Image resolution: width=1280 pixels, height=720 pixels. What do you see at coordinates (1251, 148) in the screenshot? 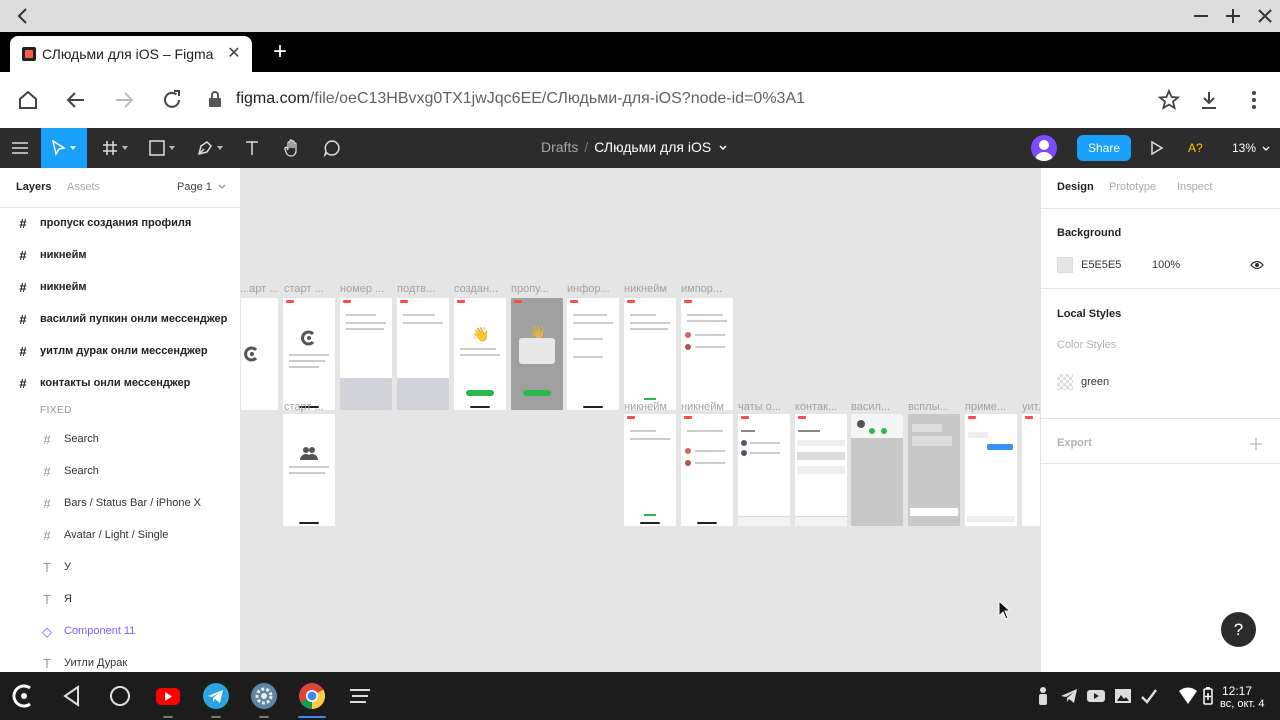
I see `zoom-level: 13%` at bounding box center [1251, 148].